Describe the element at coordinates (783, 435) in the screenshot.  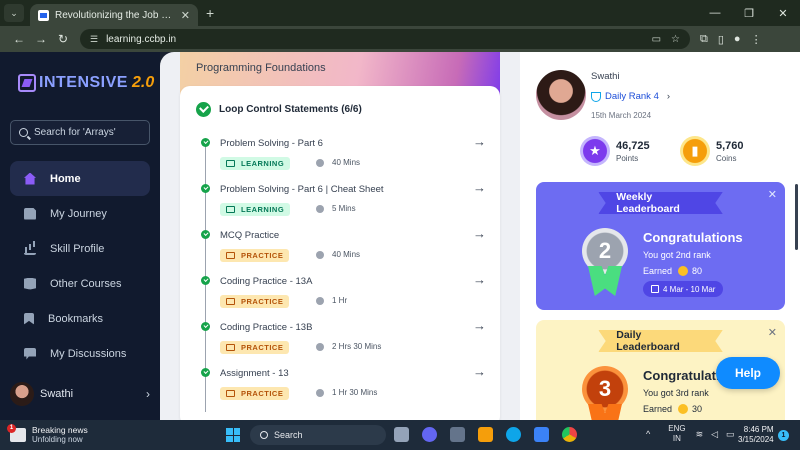
I see `notification-badge: 1` at that location.